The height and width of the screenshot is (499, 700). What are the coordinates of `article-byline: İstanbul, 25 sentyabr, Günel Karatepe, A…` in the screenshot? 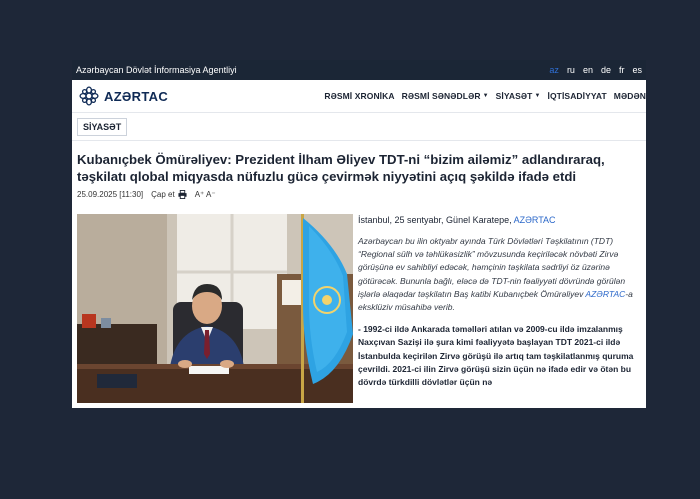 It's located at (500, 220).